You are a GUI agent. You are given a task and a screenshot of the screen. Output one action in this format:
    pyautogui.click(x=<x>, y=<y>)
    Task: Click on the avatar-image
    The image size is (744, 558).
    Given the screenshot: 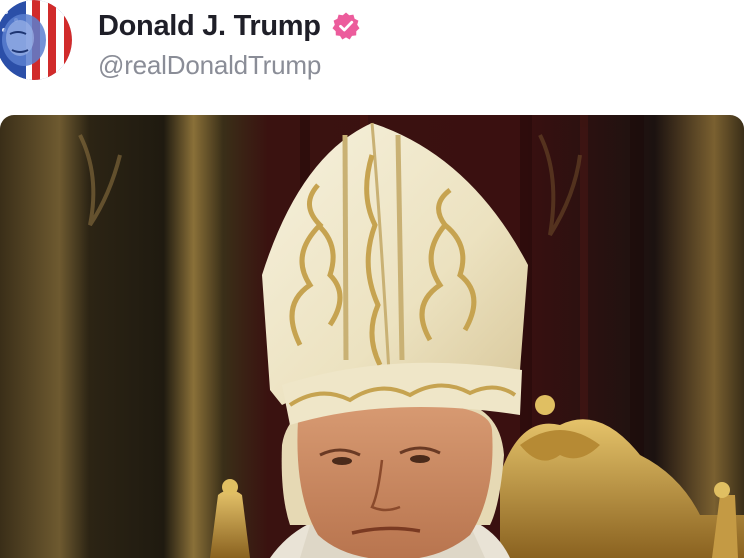 What is the action you would take?
    pyautogui.click(x=36, y=40)
    